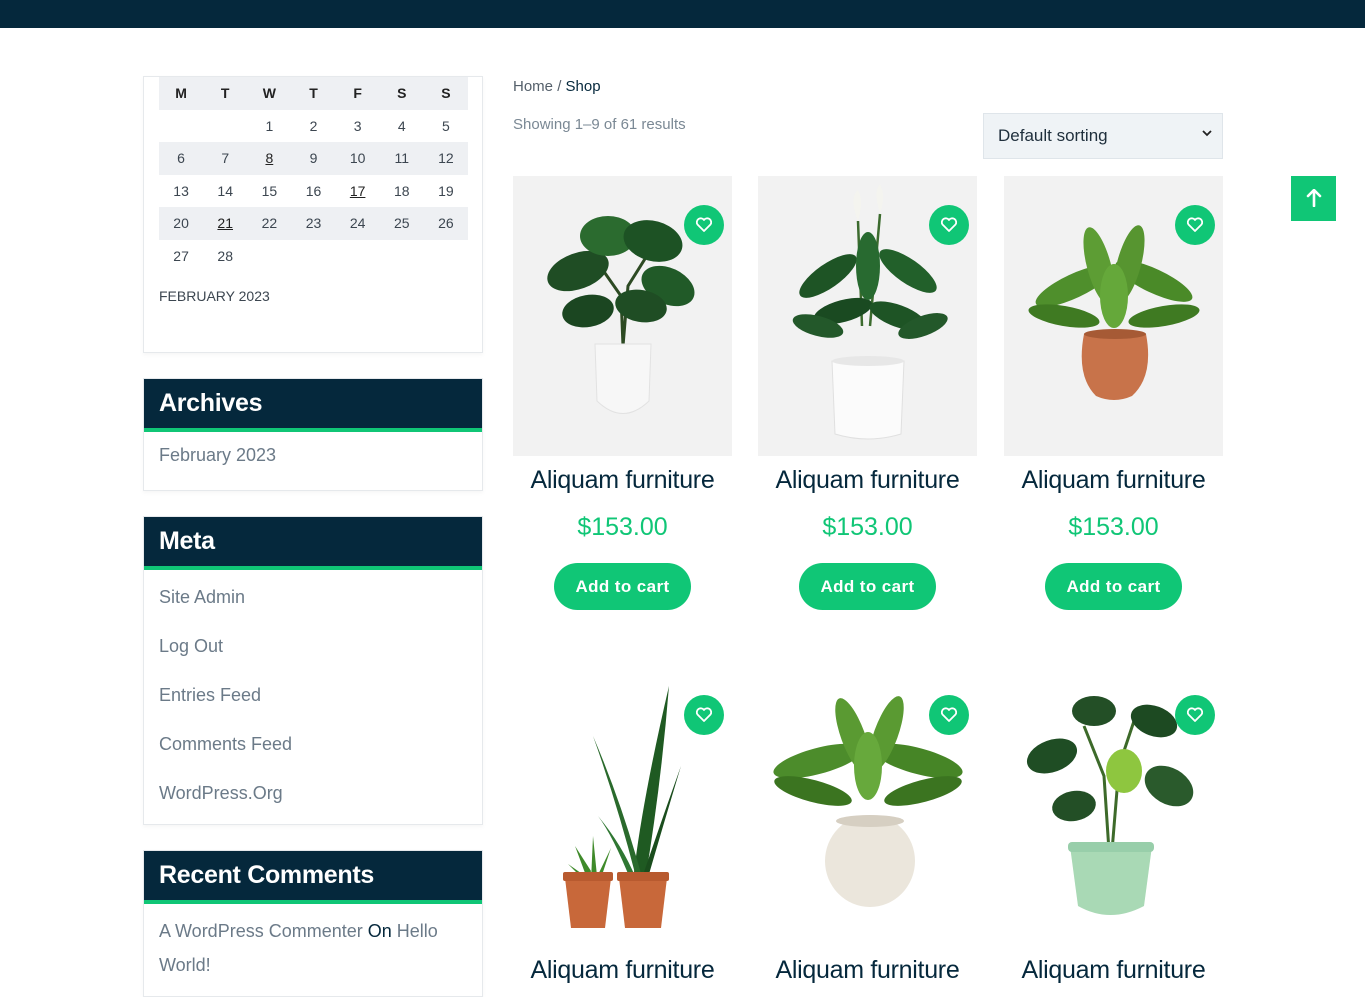 The width and height of the screenshot is (1365, 997). I want to click on comment-on-label: On, so click(379, 931).